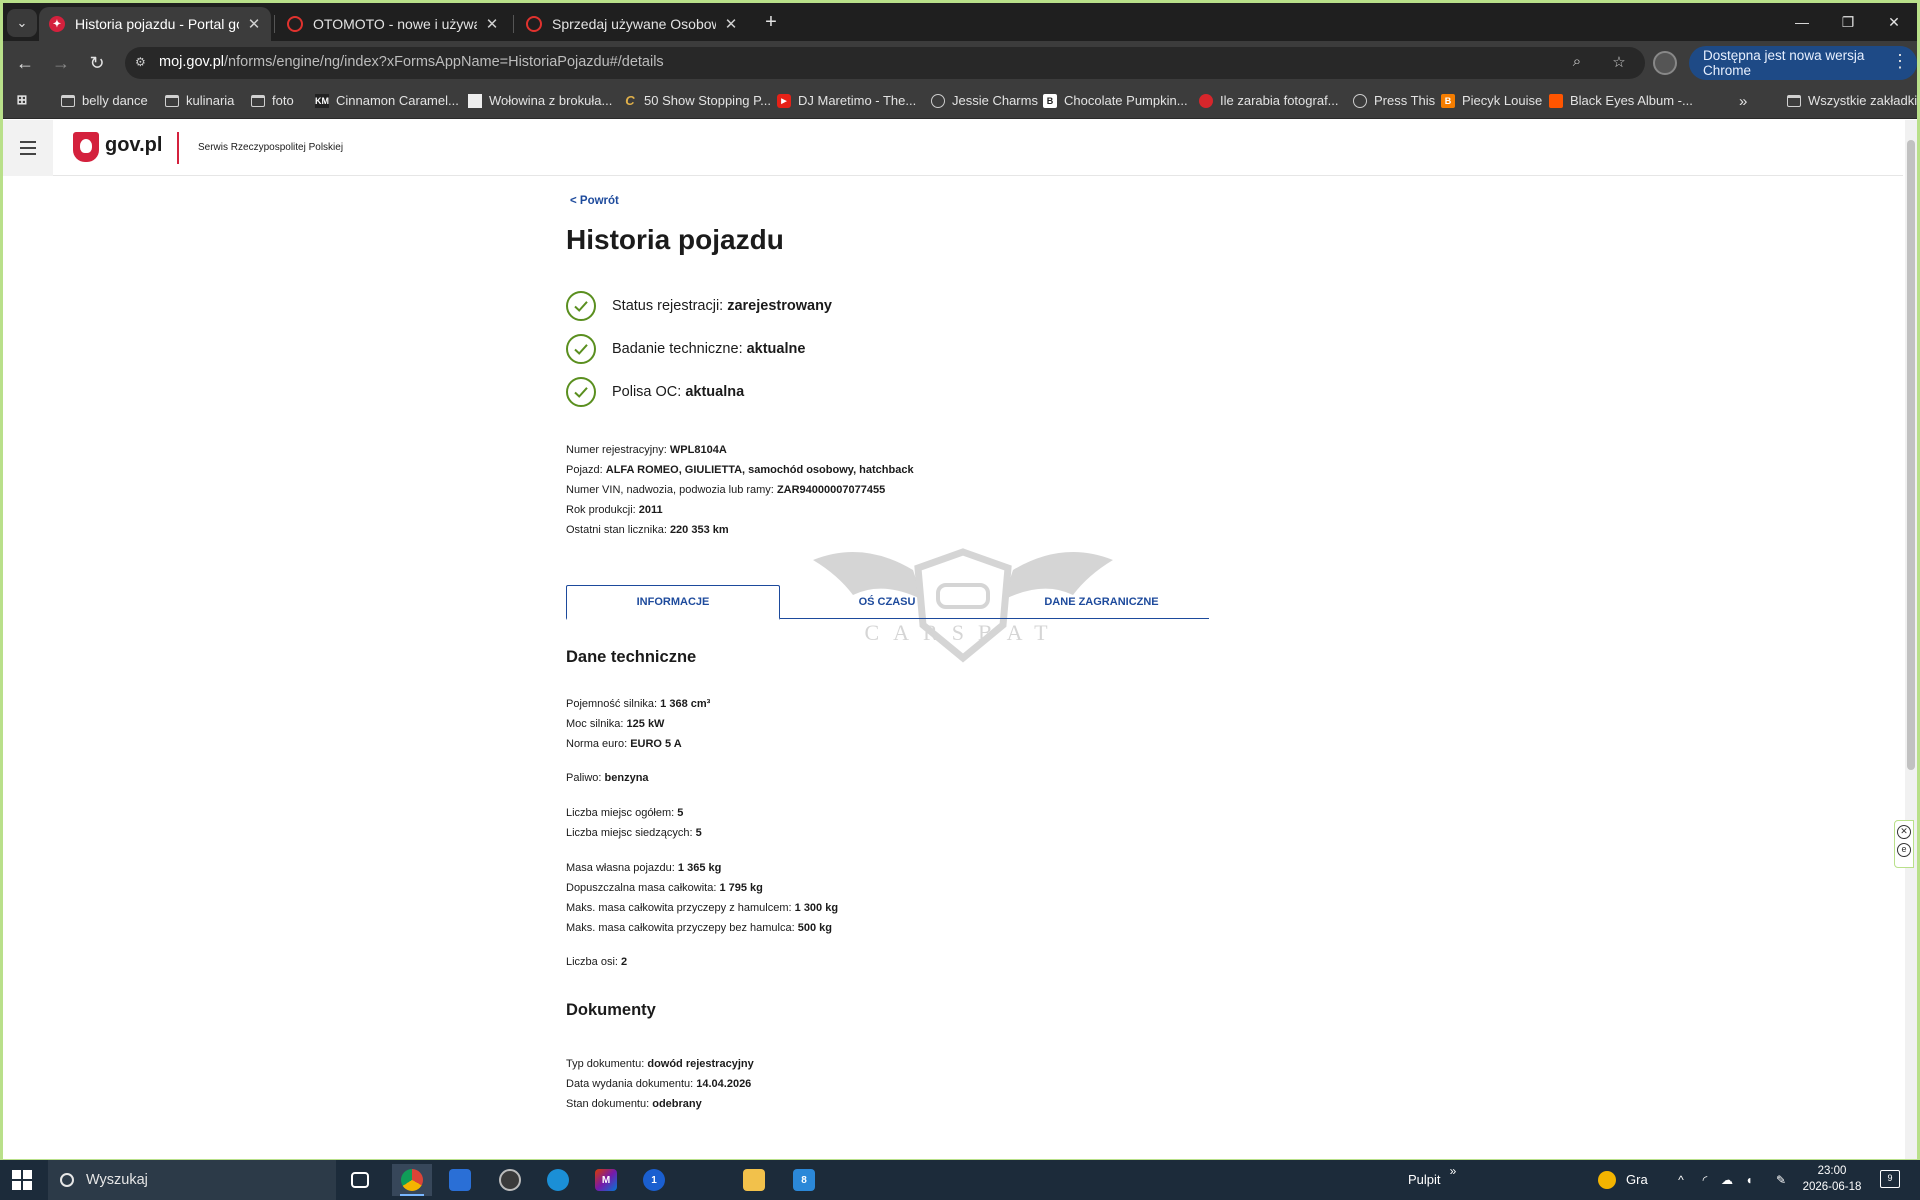  I want to click on youtube-icon: ▶, so click(784, 100).